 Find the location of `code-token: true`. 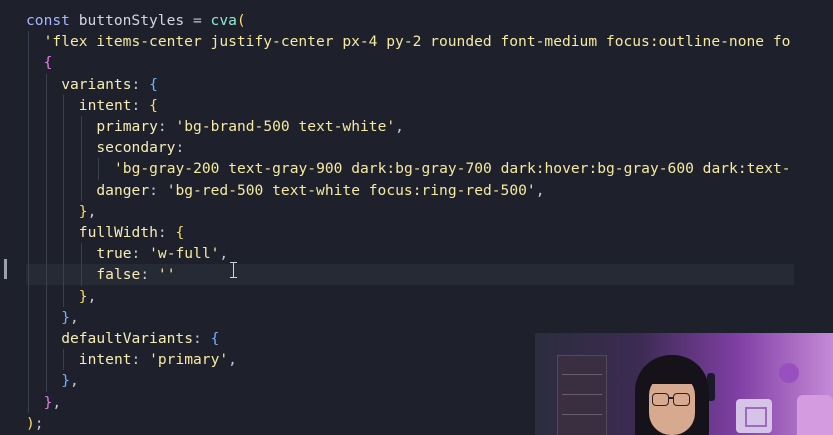

code-token: true is located at coordinates (114, 254).